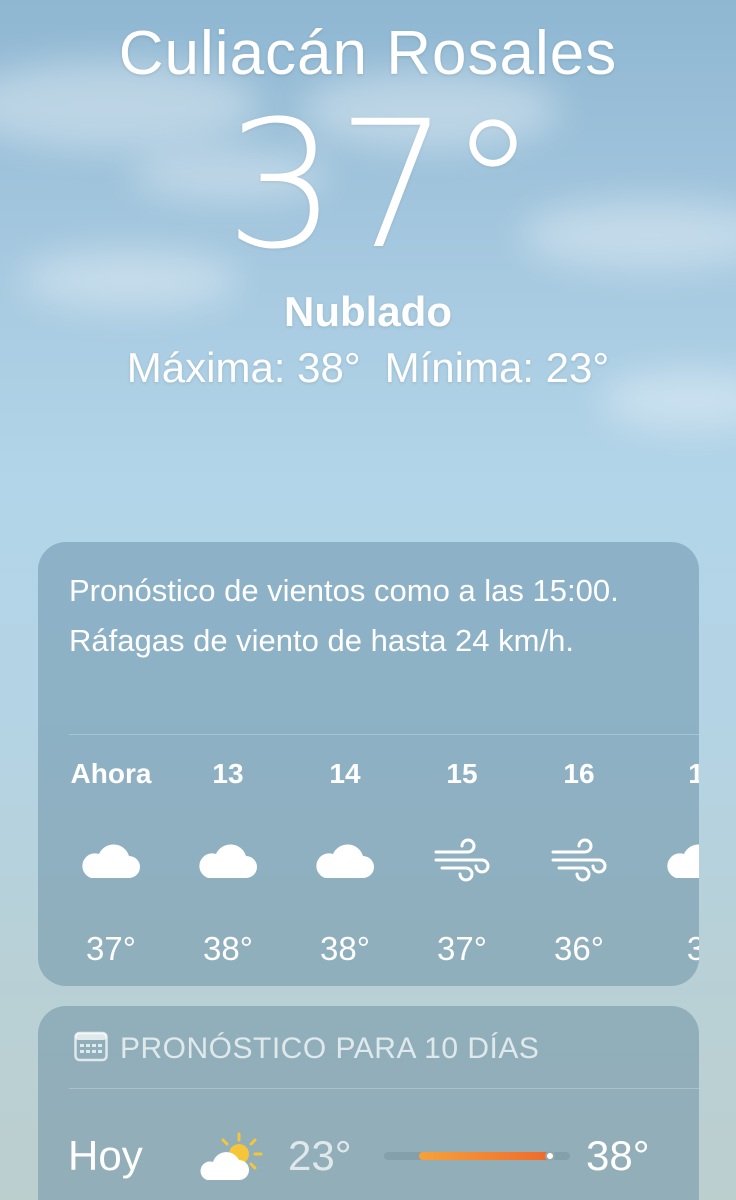 Image resolution: width=736 pixels, height=1200 pixels. I want to click on hour-label: Ahora, so click(111, 773).